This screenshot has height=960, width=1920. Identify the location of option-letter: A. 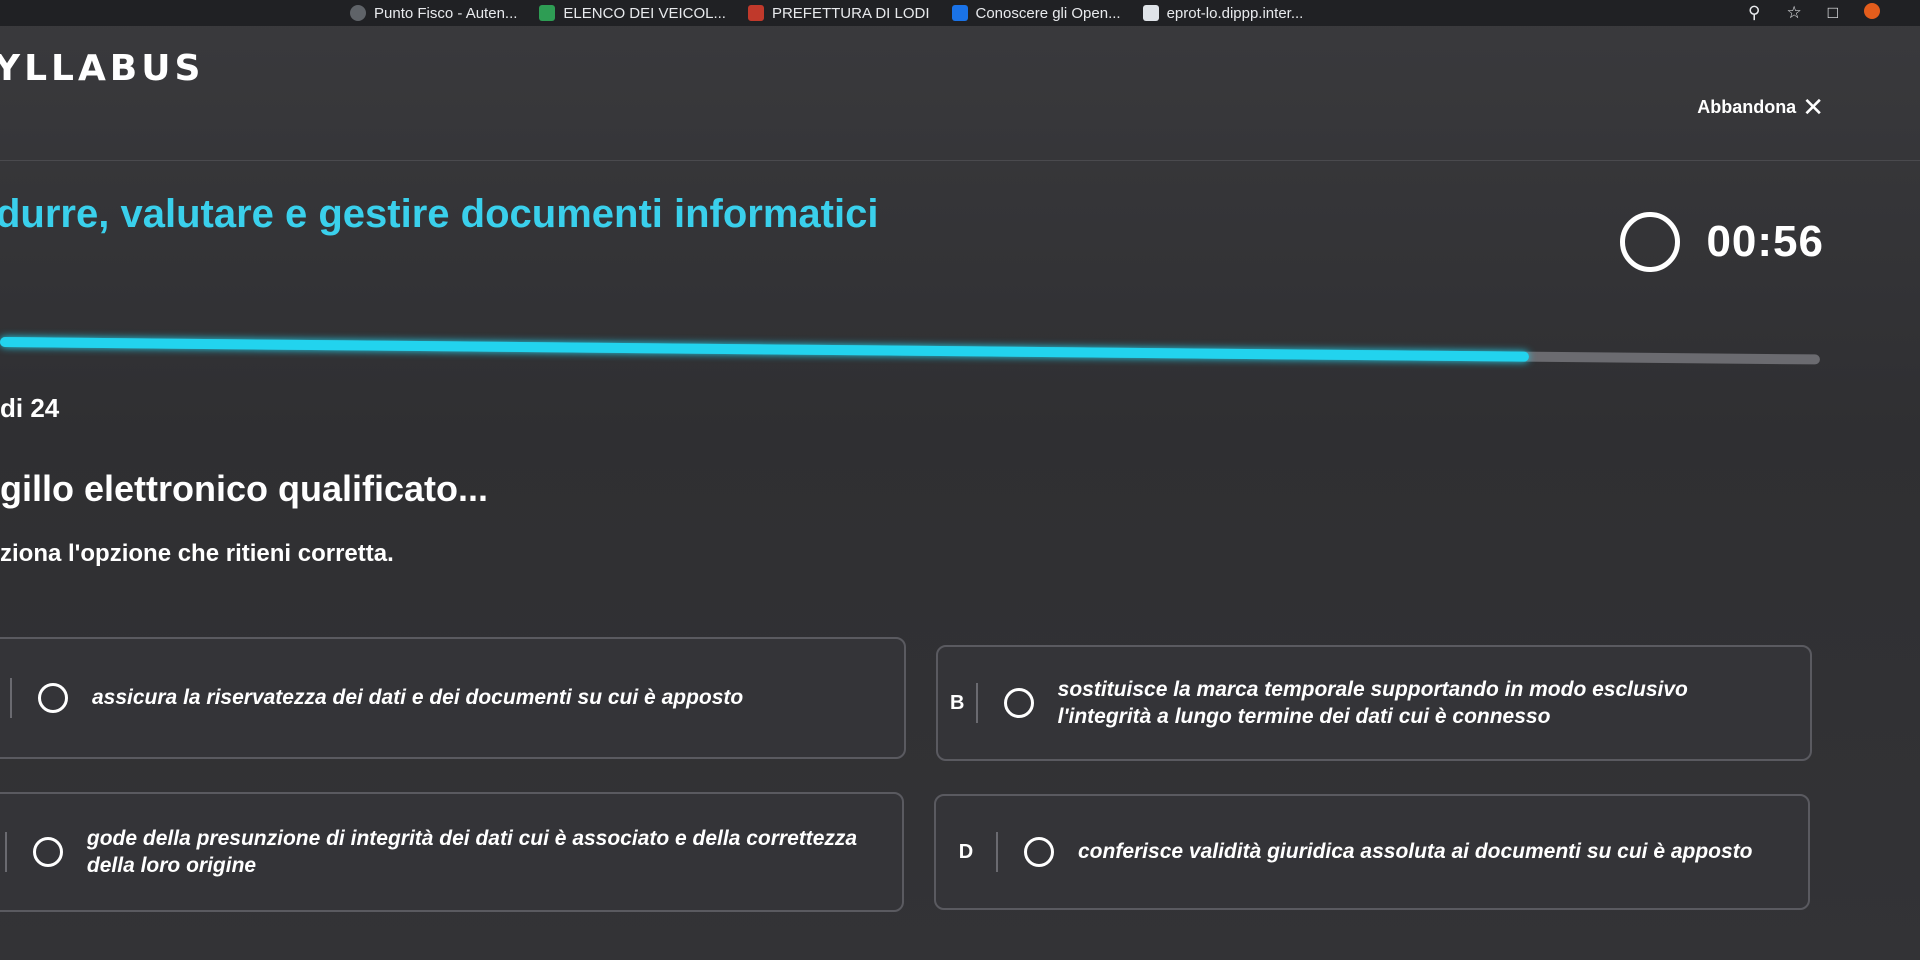
(5, 698).